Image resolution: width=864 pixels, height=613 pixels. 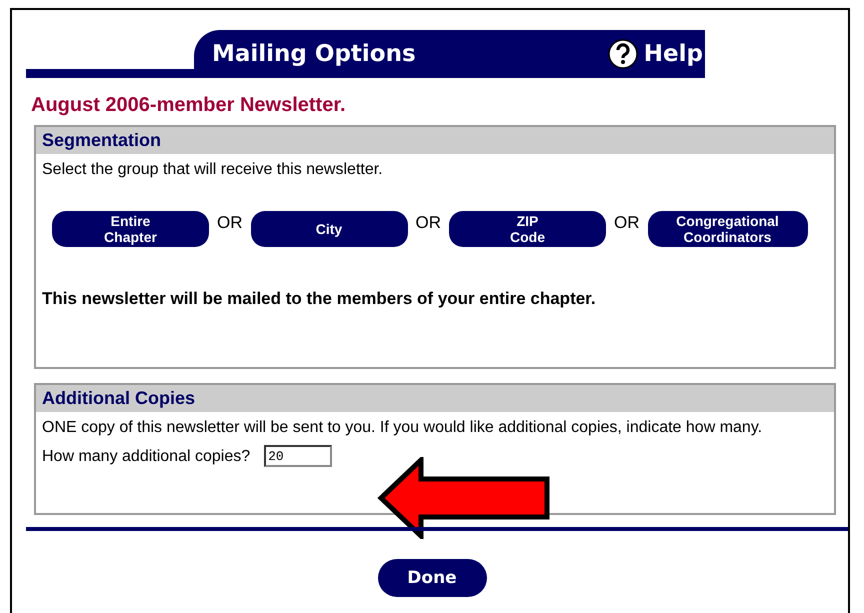 I want to click on page-title: Mailing Options, so click(x=314, y=54).